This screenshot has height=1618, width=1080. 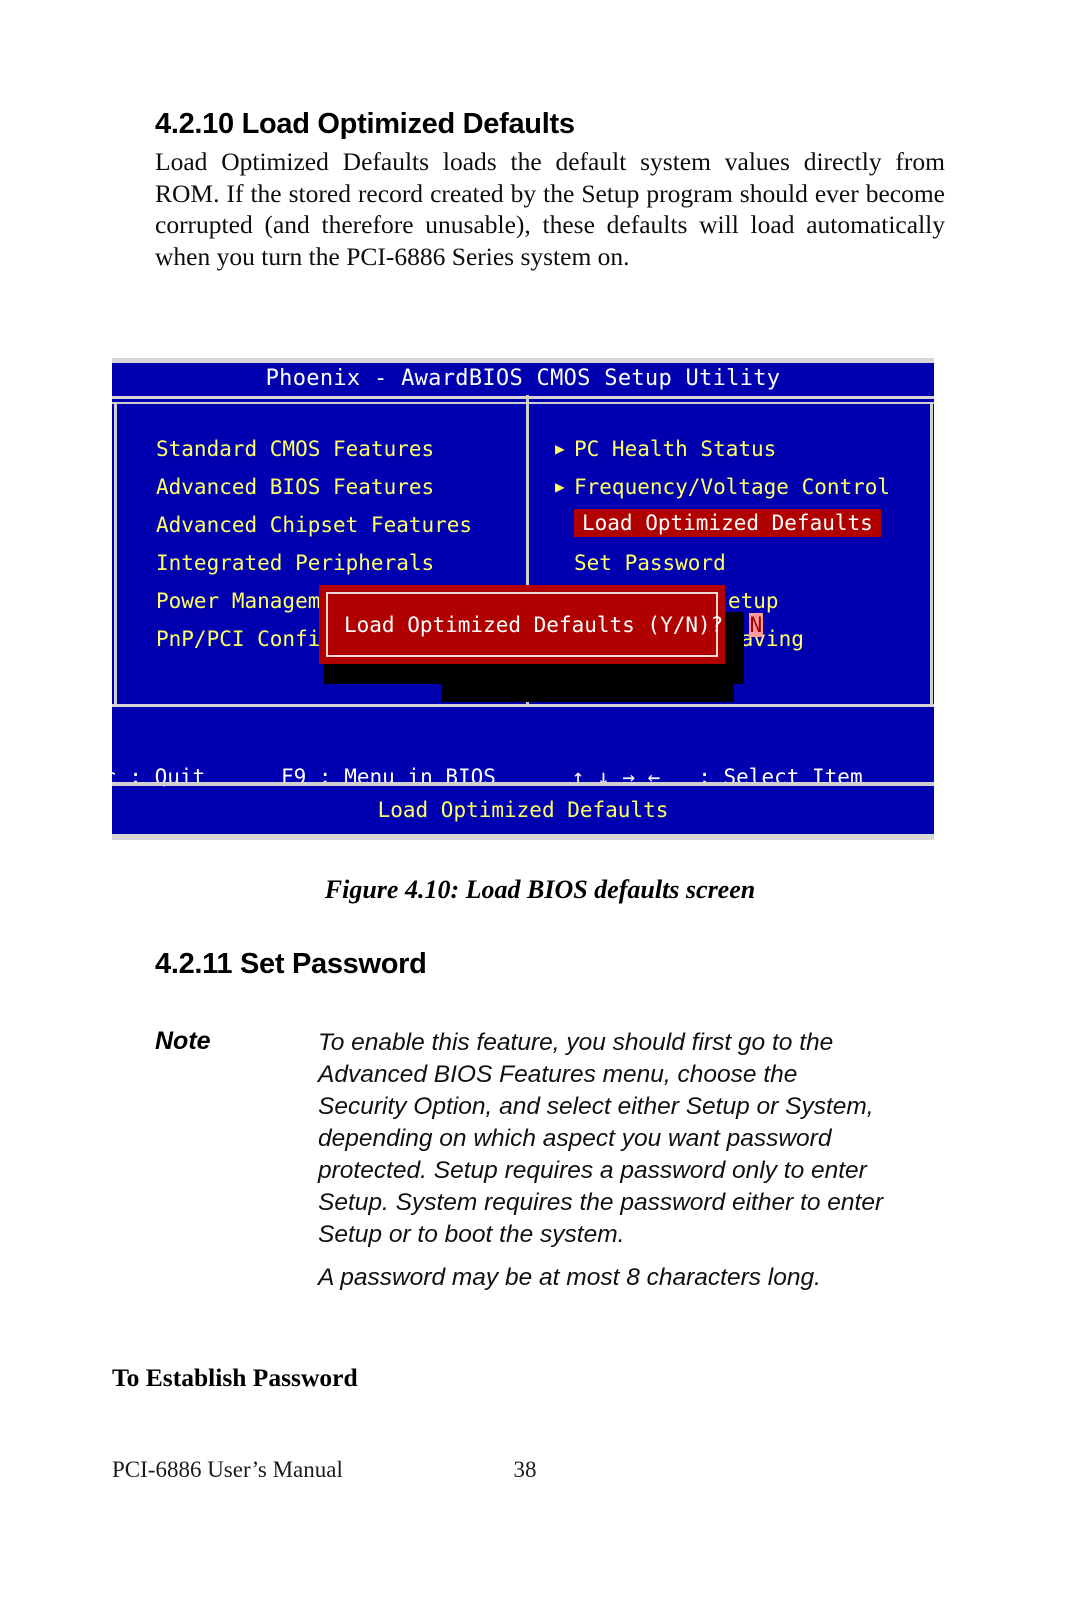 What do you see at coordinates (523, 397) in the screenshot?
I see `bios-title-rule` at bounding box center [523, 397].